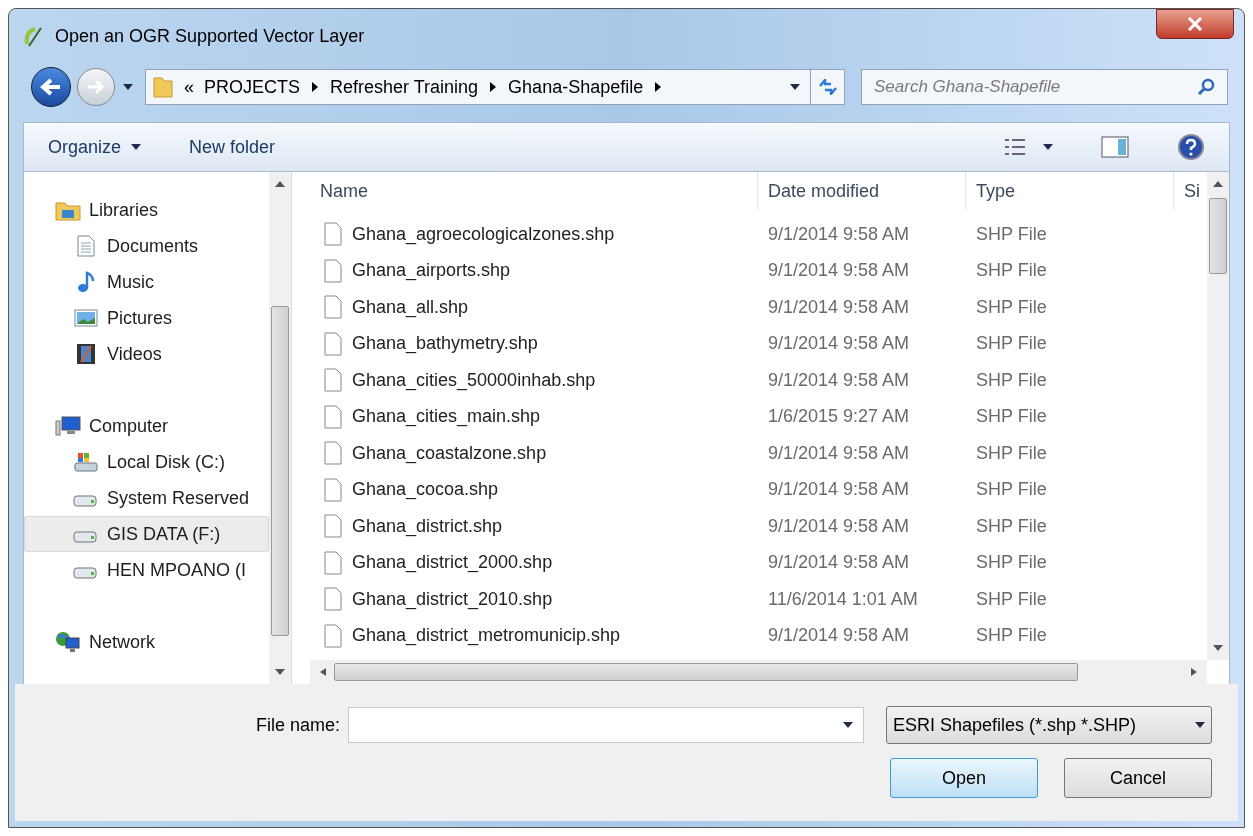  What do you see at coordinates (252, 87) in the screenshot?
I see `breadcrumb: PROJECTS` at bounding box center [252, 87].